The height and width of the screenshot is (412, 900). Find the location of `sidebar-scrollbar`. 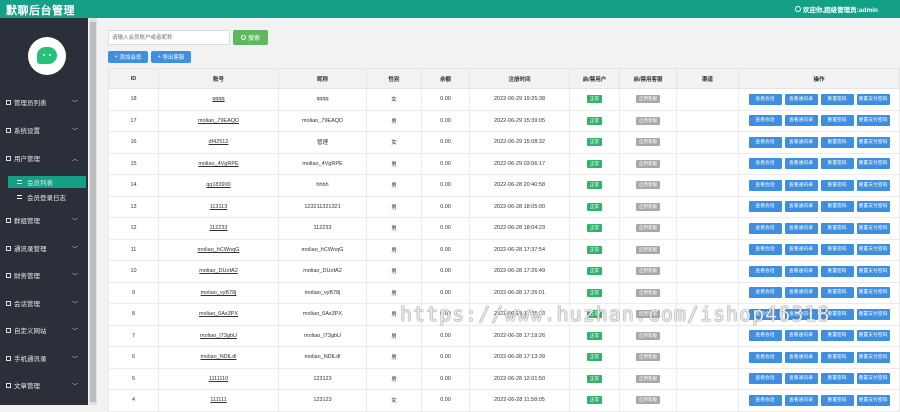

sidebar-scrollbar is located at coordinates (93, 211).